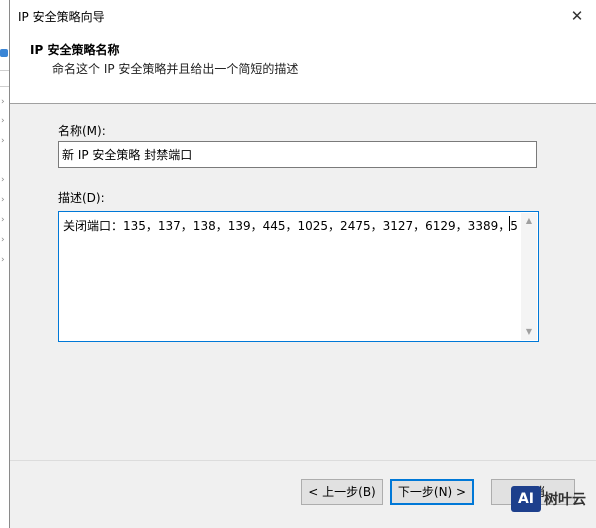  What do you see at coordinates (529, 276) in the screenshot?
I see `vertical-scrollbar: ▲ ▼` at bounding box center [529, 276].